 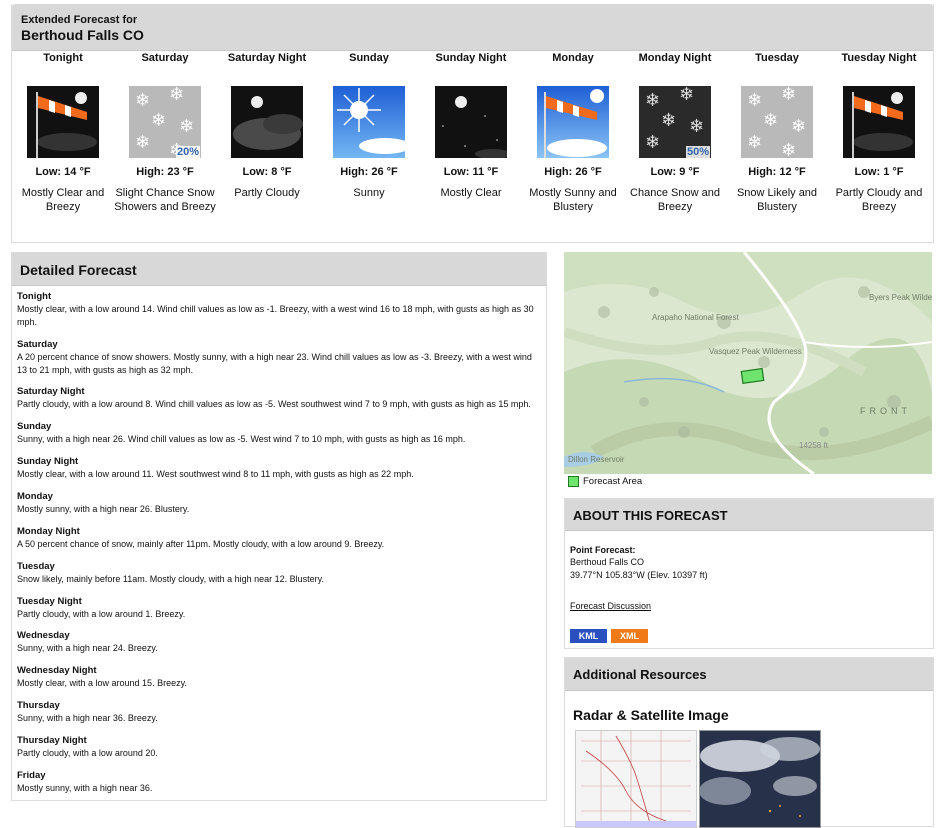 I want to click on period-short-forecast: Snow Likely and Blustery, so click(x=777, y=200).